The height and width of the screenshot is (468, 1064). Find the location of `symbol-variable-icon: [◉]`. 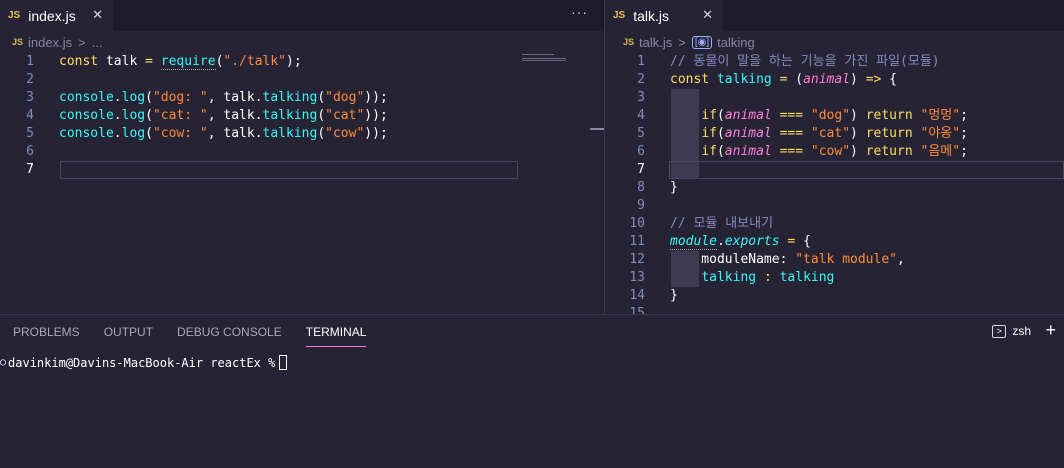

symbol-variable-icon: [◉] is located at coordinates (702, 42).